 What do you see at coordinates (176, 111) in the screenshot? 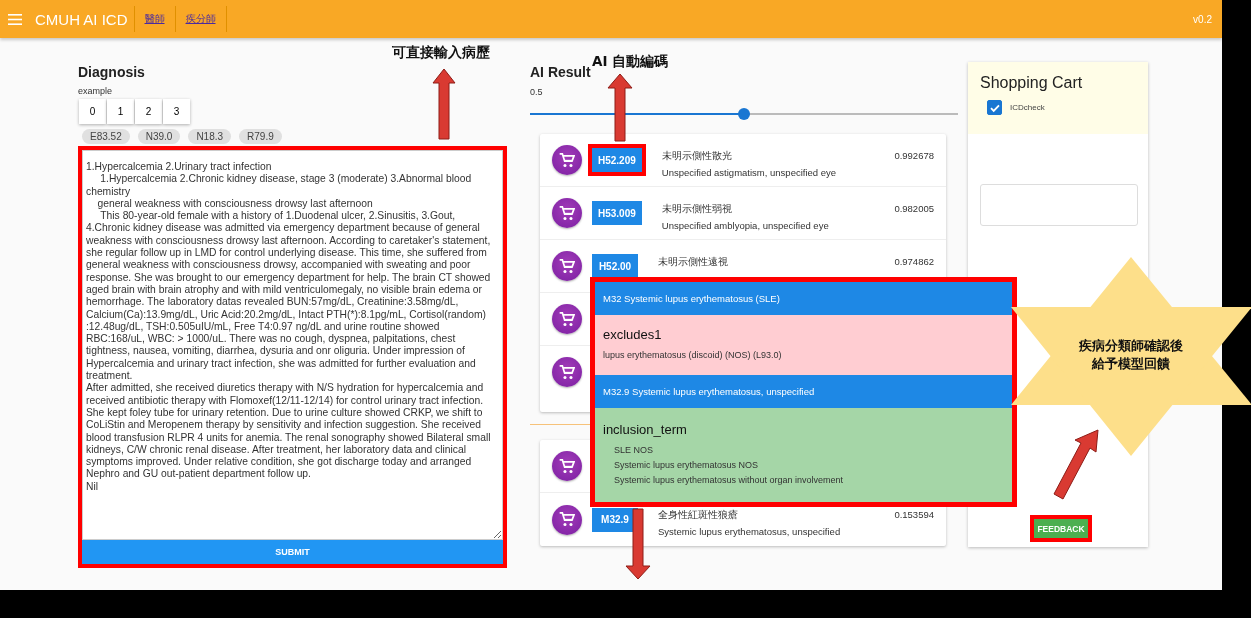
I see `example-button: 3` at bounding box center [176, 111].